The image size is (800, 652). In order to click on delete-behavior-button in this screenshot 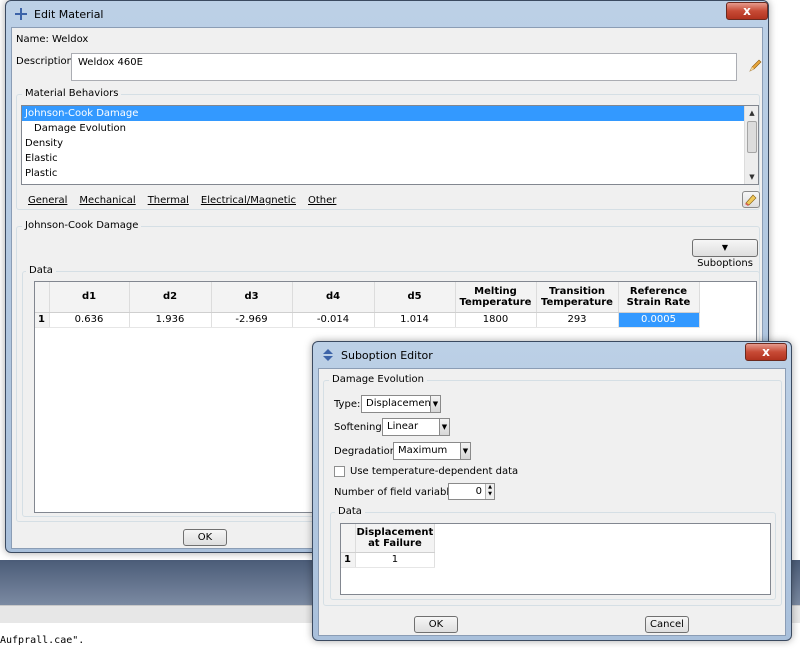, I will do `click(751, 199)`.